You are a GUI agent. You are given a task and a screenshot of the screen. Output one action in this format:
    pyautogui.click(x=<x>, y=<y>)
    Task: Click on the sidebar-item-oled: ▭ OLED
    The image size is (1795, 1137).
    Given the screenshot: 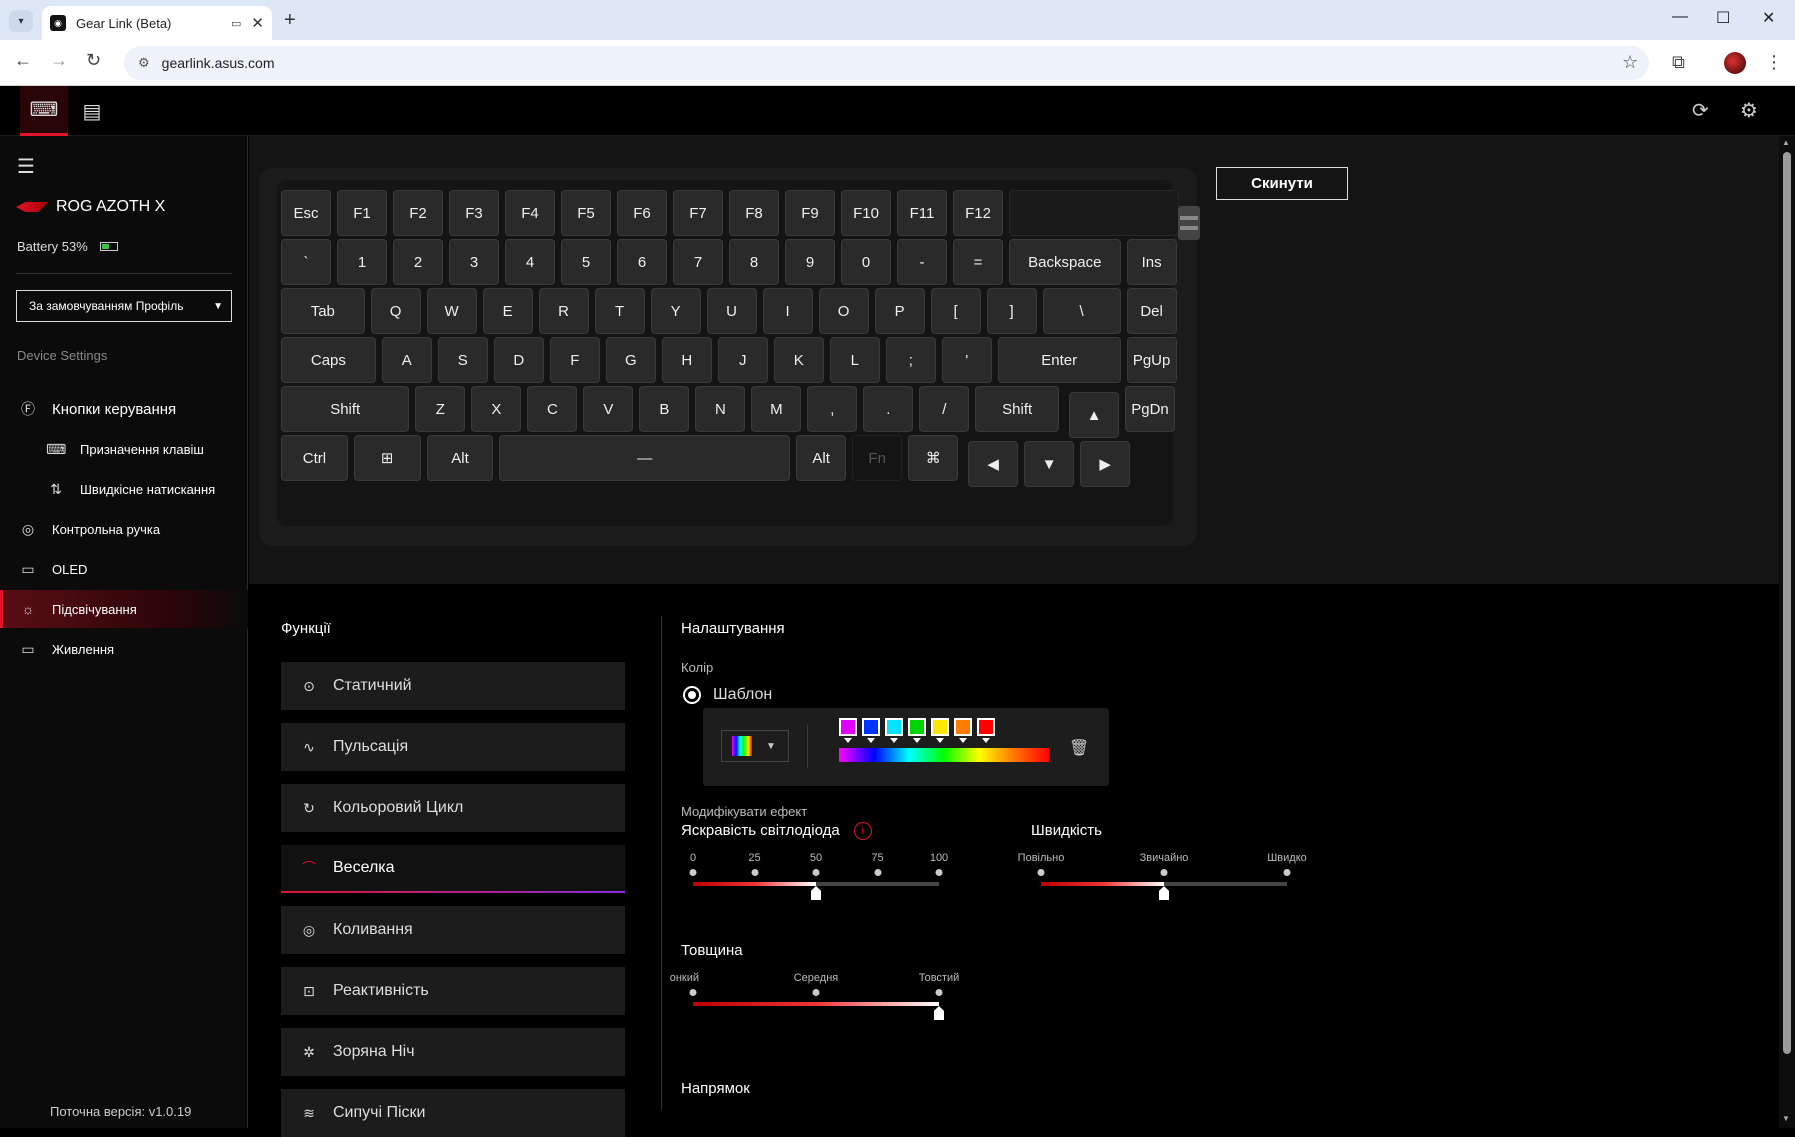 What is the action you would take?
    pyautogui.click(x=124, y=569)
    